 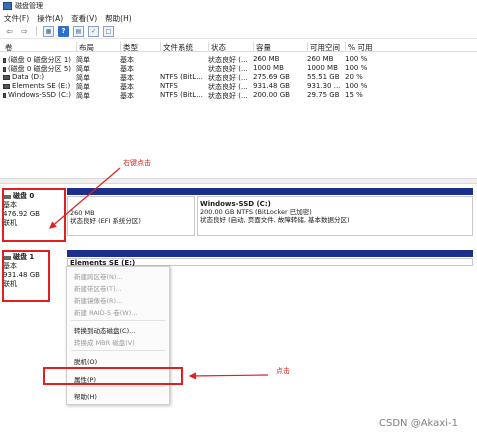 What do you see at coordinates (228, 376) in the screenshot?
I see `arrow-click` at bounding box center [228, 376].